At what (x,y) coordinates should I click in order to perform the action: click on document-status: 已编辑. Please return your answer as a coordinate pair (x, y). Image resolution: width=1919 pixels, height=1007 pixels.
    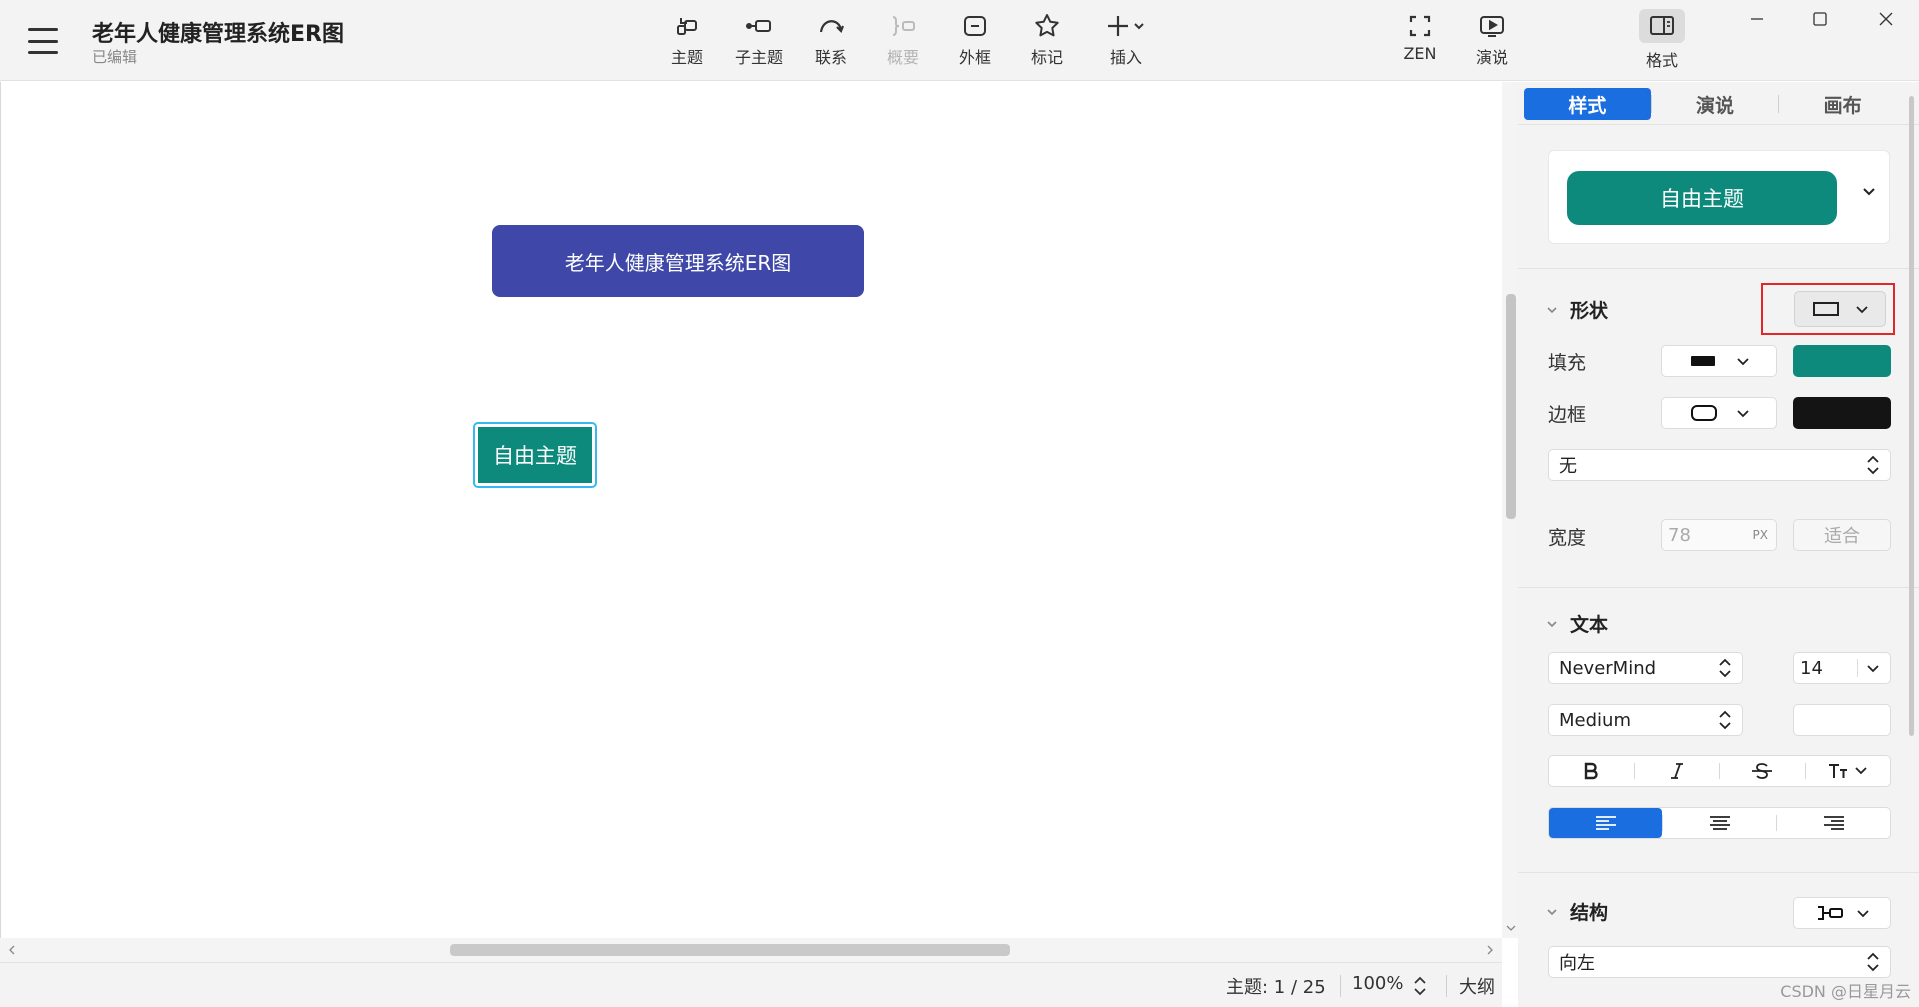
    Looking at the image, I should click on (115, 57).